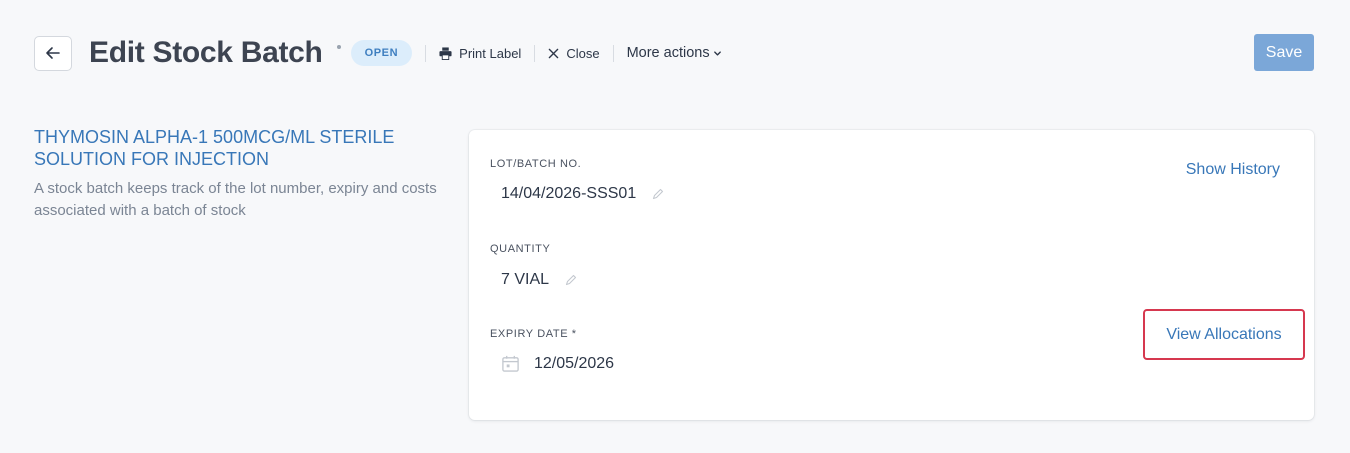  I want to click on lot-batch-value: 14/04/2026-SSS01, so click(569, 193).